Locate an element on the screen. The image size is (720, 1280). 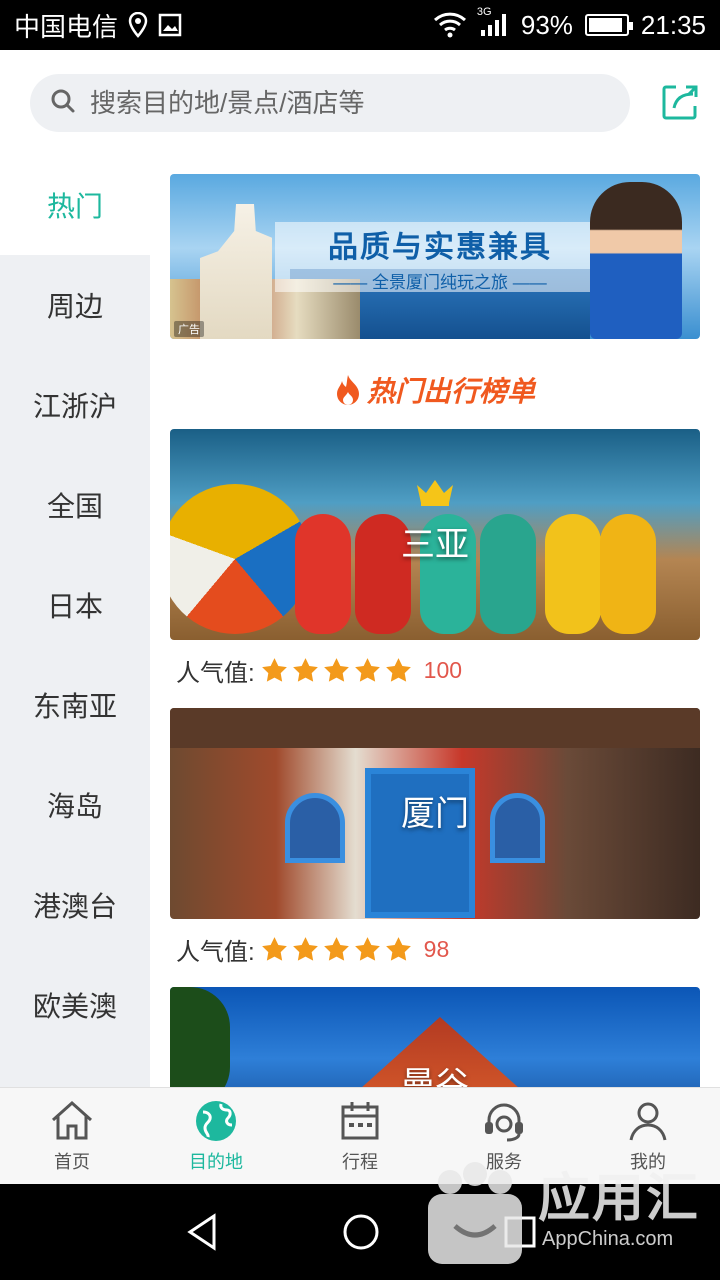
shop-roof-image is located at coordinates (435, 728).